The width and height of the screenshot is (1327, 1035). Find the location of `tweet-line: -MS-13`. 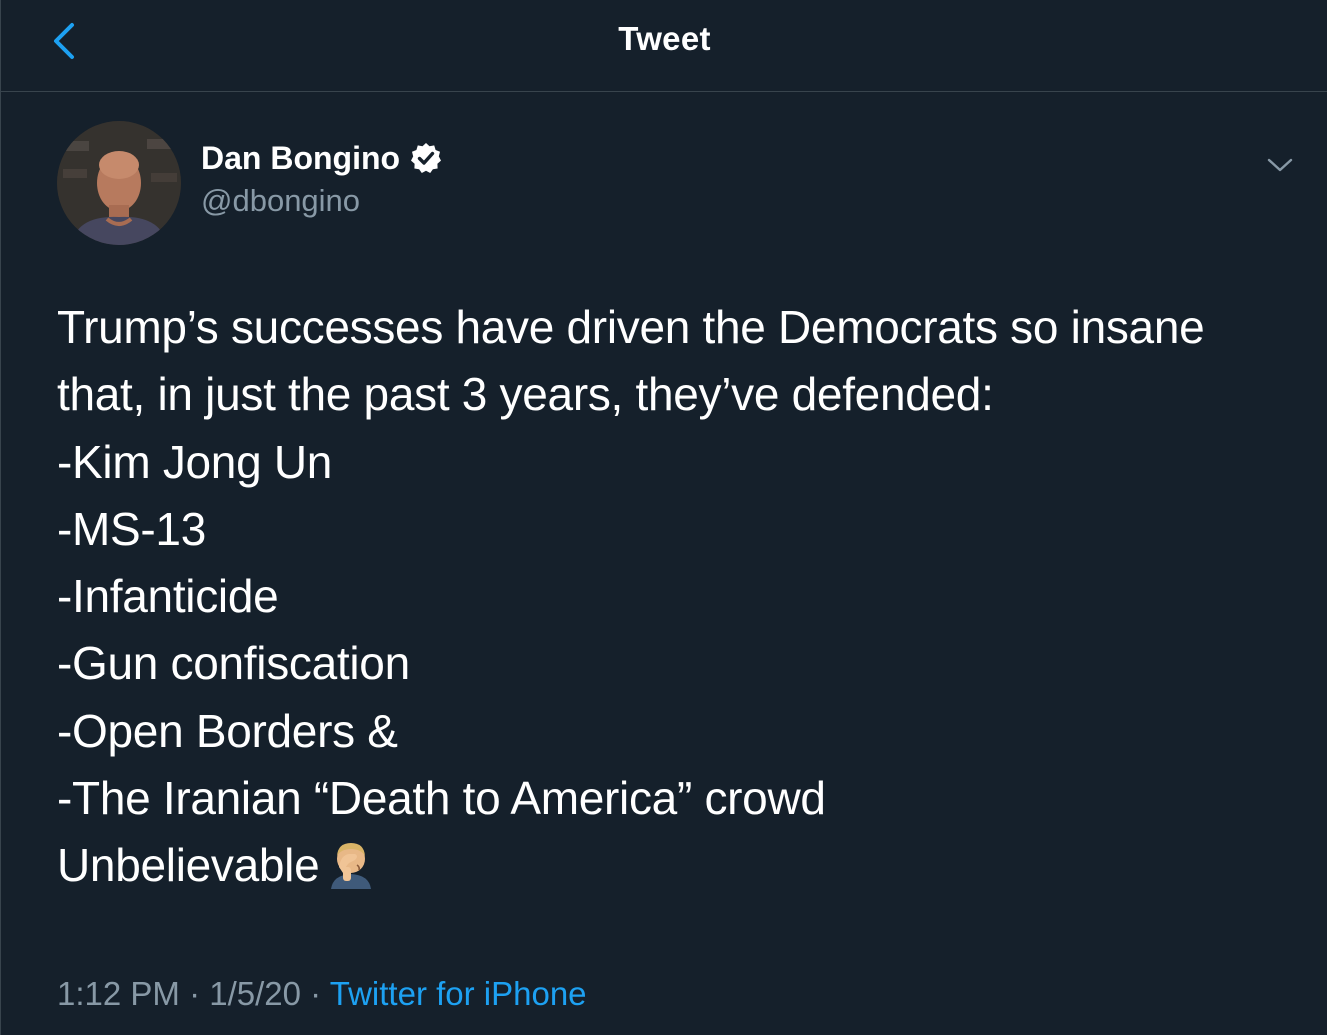

tweet-line: -MS-13 is located at coordinates (132, 528).